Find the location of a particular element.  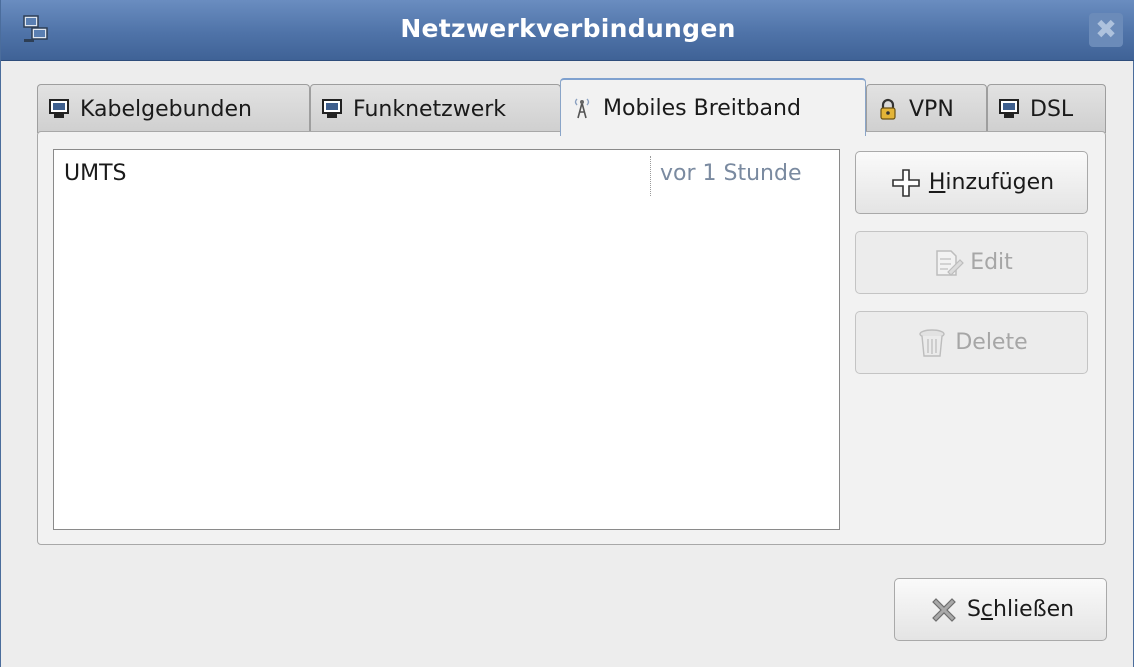

close-window-icon: ✖ is located at coordinates (1106, 30).